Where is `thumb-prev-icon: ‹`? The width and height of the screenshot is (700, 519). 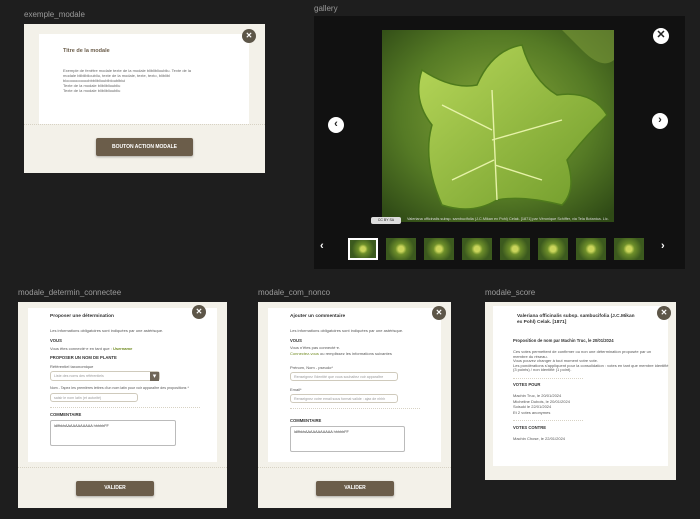
thumb-prev-icon: ‹ is located at coordinates (322, 246).